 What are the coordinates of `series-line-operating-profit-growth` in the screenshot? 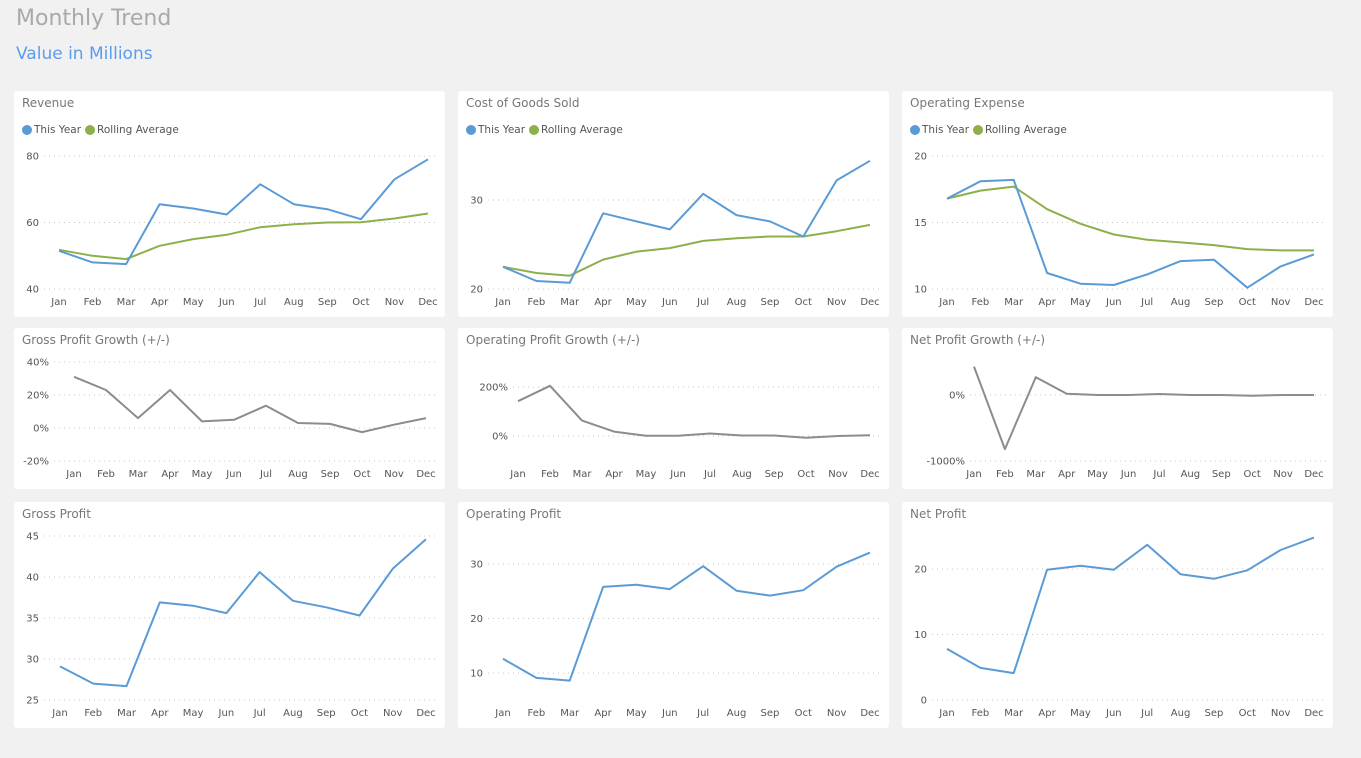 It's located at (694, 411).